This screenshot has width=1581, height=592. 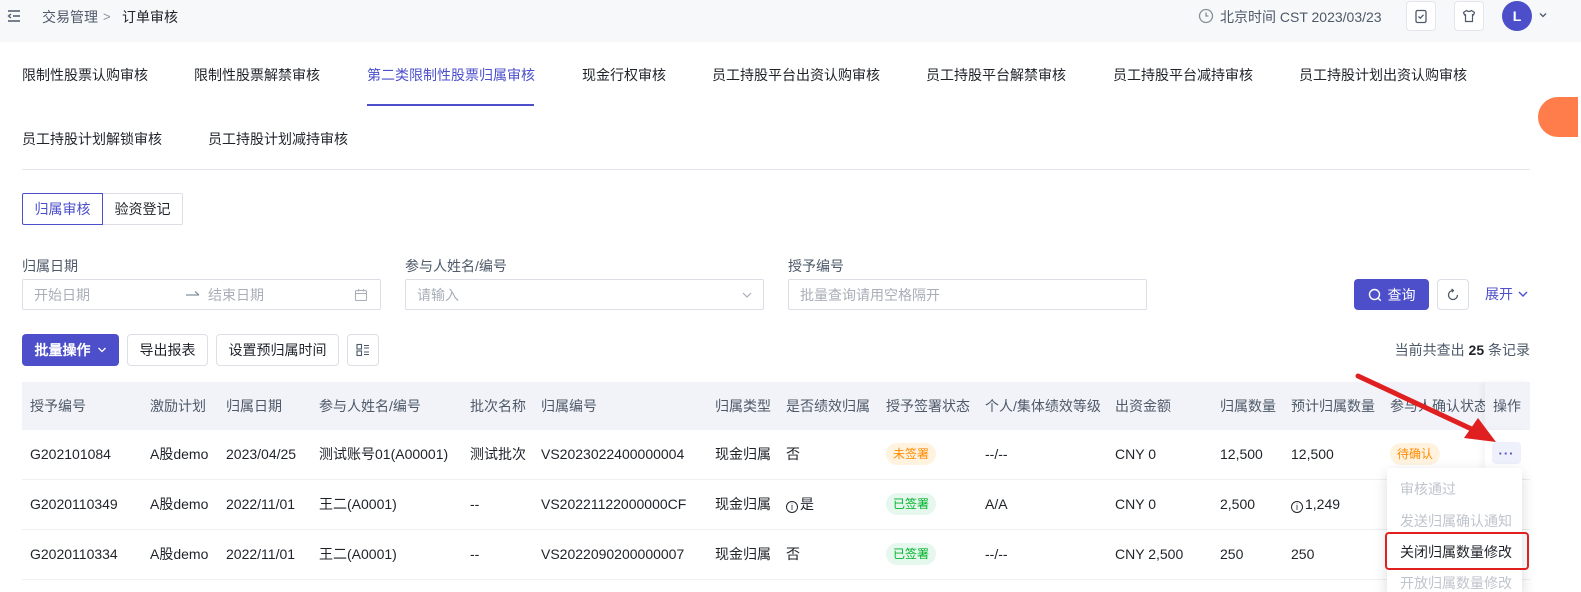 I want to click on vesting-type-cell: 现金归属, so click(x=743, y=504).